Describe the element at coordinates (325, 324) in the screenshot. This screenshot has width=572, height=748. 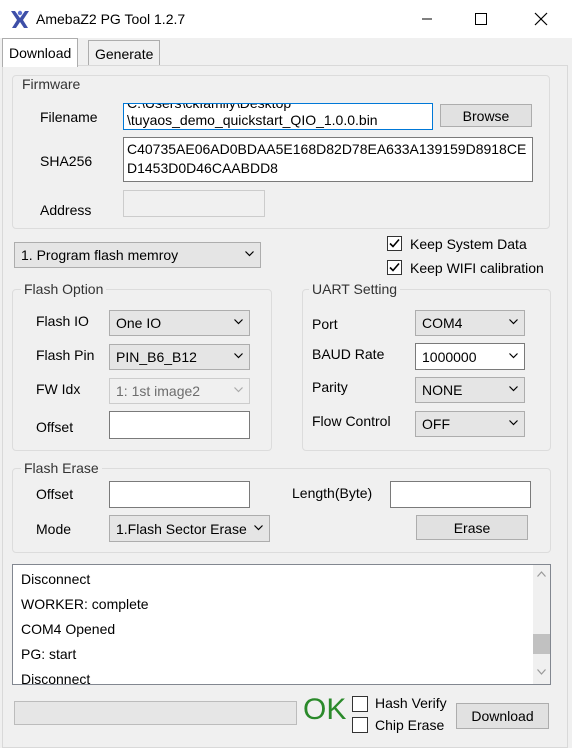
I see `port-label: Port` at that location.